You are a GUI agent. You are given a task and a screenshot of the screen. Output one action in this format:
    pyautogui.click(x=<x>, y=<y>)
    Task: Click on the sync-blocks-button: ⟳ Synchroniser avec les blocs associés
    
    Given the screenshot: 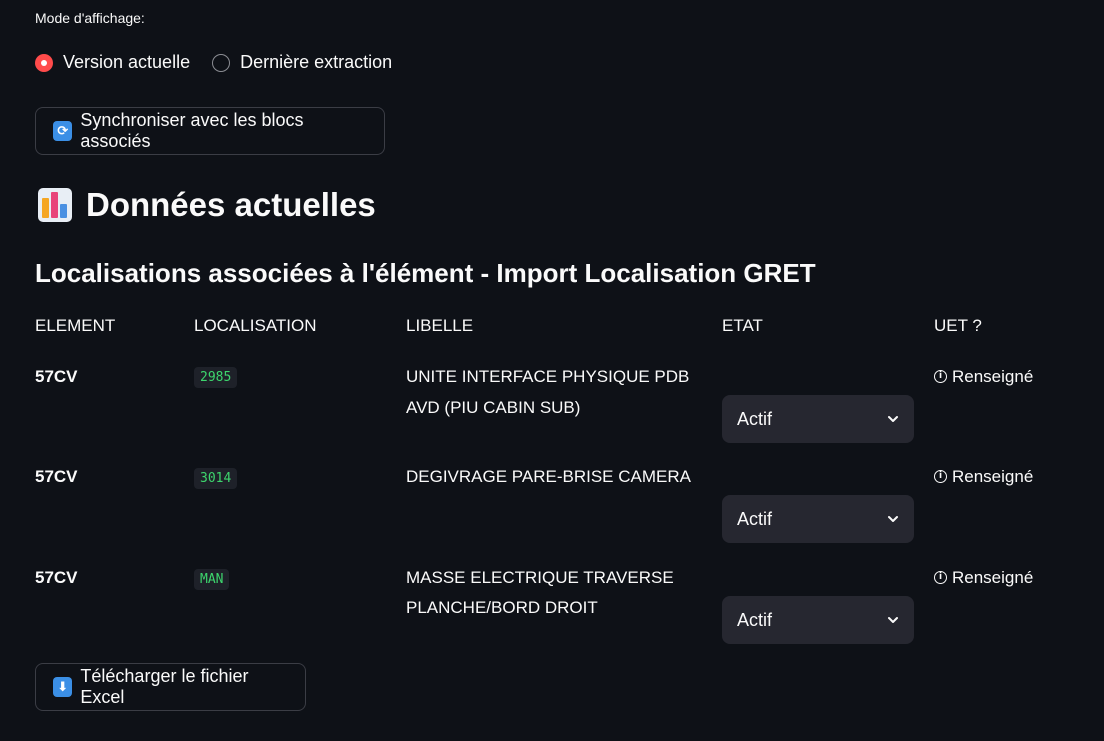 What is the action you would take?
    pyautogui.click(x=210, y=131)
    